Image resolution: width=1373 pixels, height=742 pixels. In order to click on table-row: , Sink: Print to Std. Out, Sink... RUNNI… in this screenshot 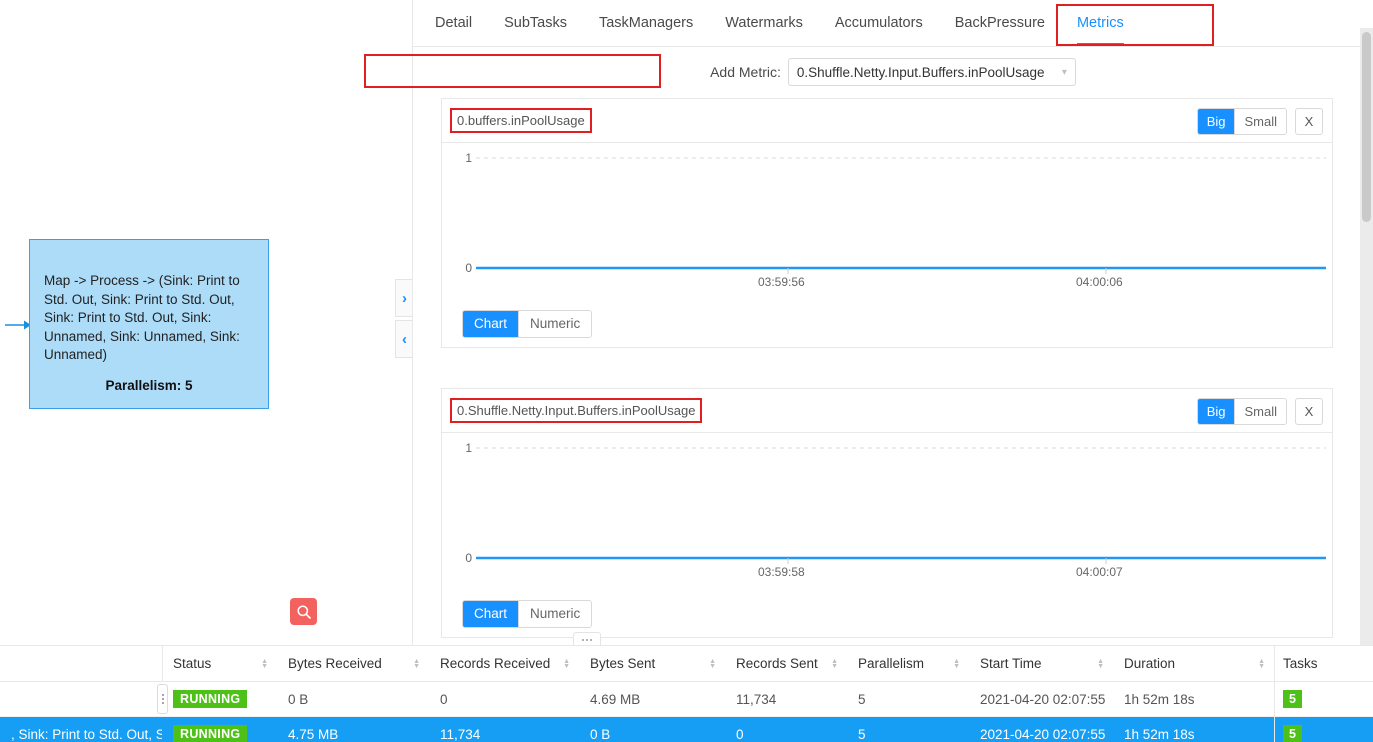, I will do `click(686, 729)`.